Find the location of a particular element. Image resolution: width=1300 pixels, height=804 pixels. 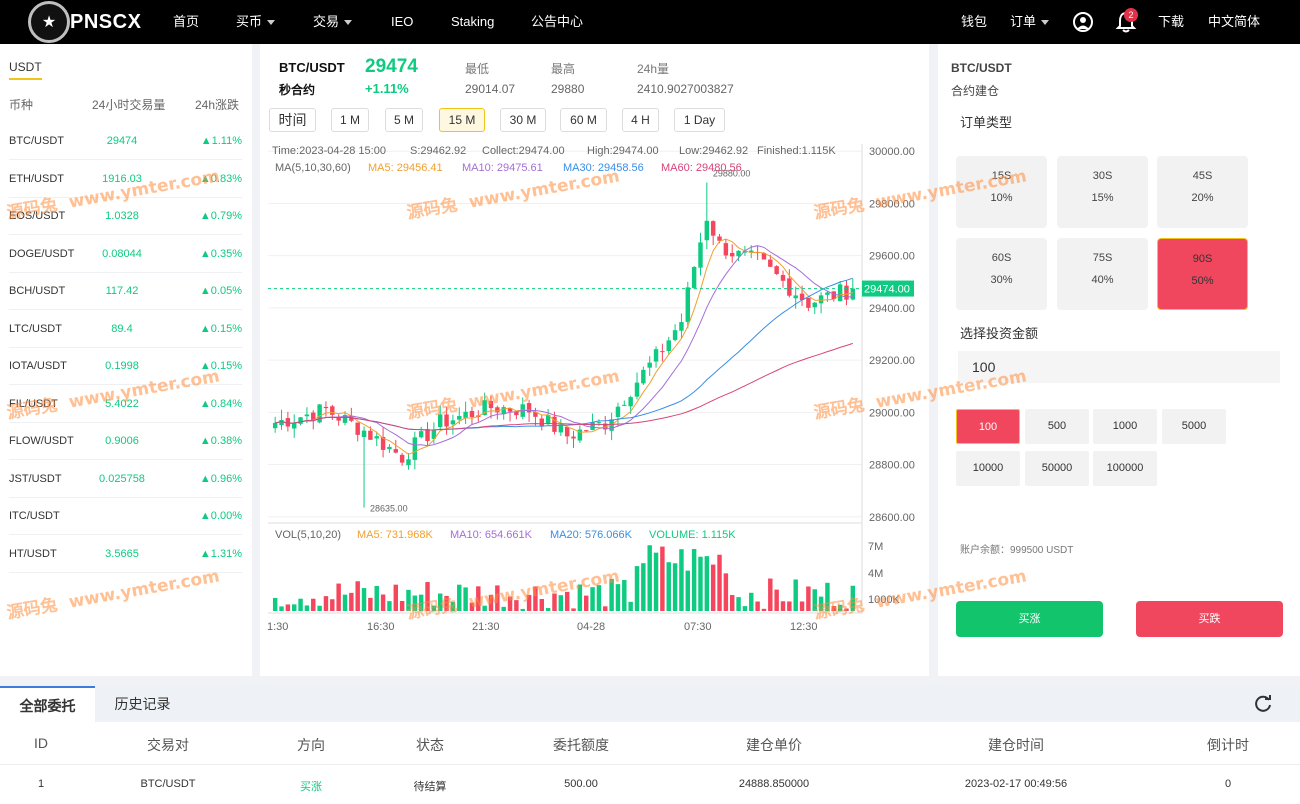

logo: ★ PNSCX is located at coordinates (84, 22).